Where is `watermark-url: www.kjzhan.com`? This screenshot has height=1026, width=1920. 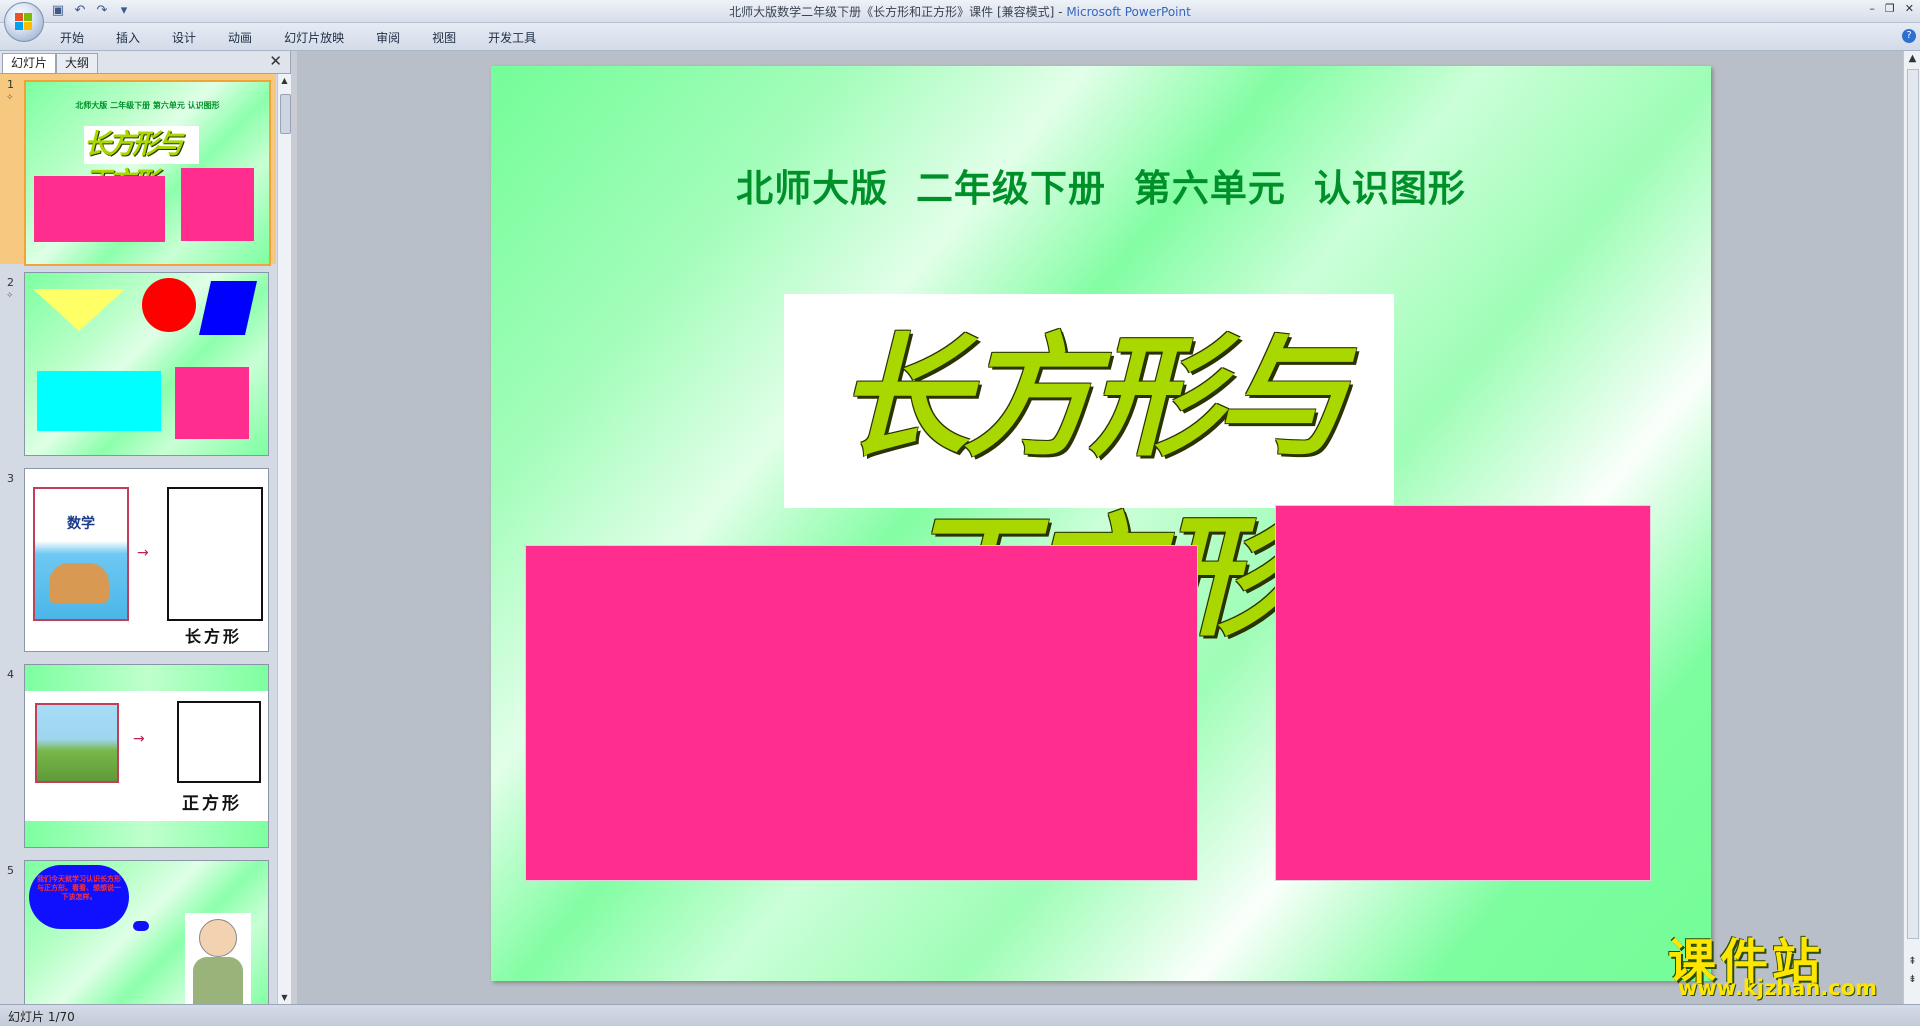
watermark-url: www.kjzhan.com is located at coordinates (1778, 988).